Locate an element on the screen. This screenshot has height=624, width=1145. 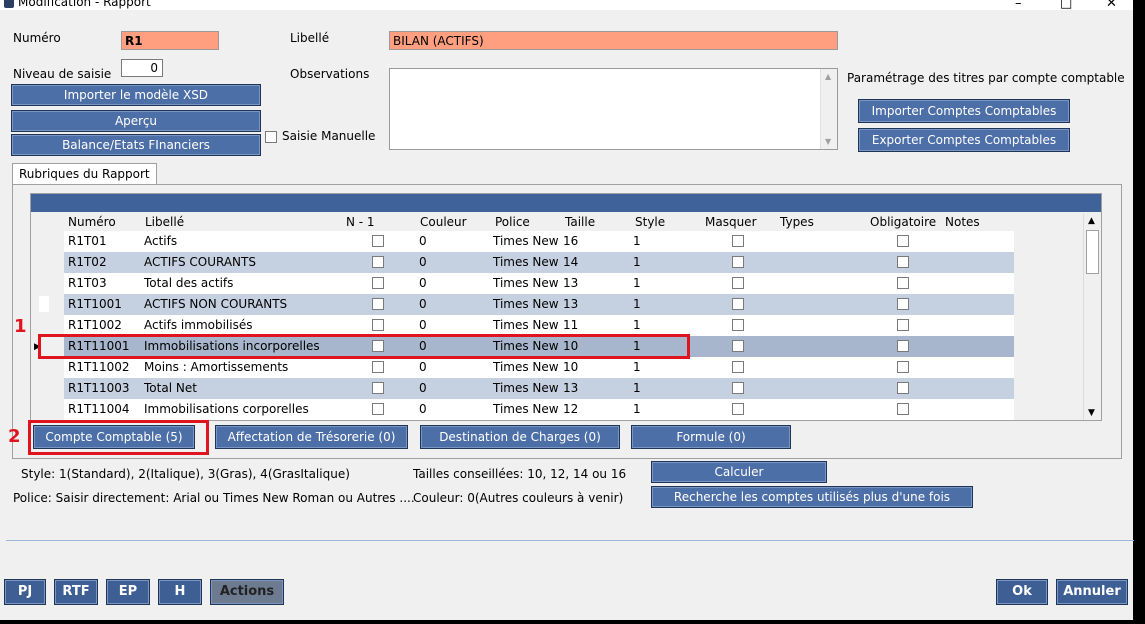
tab-rubriques: Rubriques du Rapport is located at coordinates (84, 174).